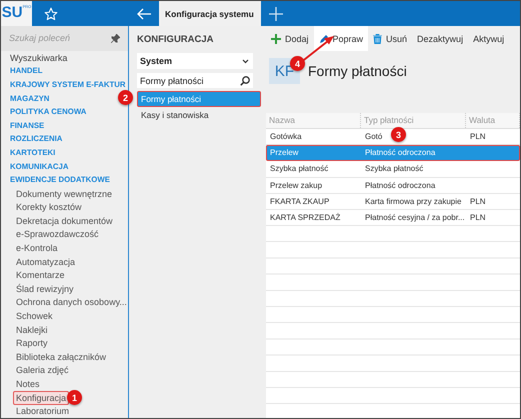  What do you see at coordinates (49, 207) in the screenshot?
I see `menu-item: Korekty kosztów` at bounding box center [49, 207].